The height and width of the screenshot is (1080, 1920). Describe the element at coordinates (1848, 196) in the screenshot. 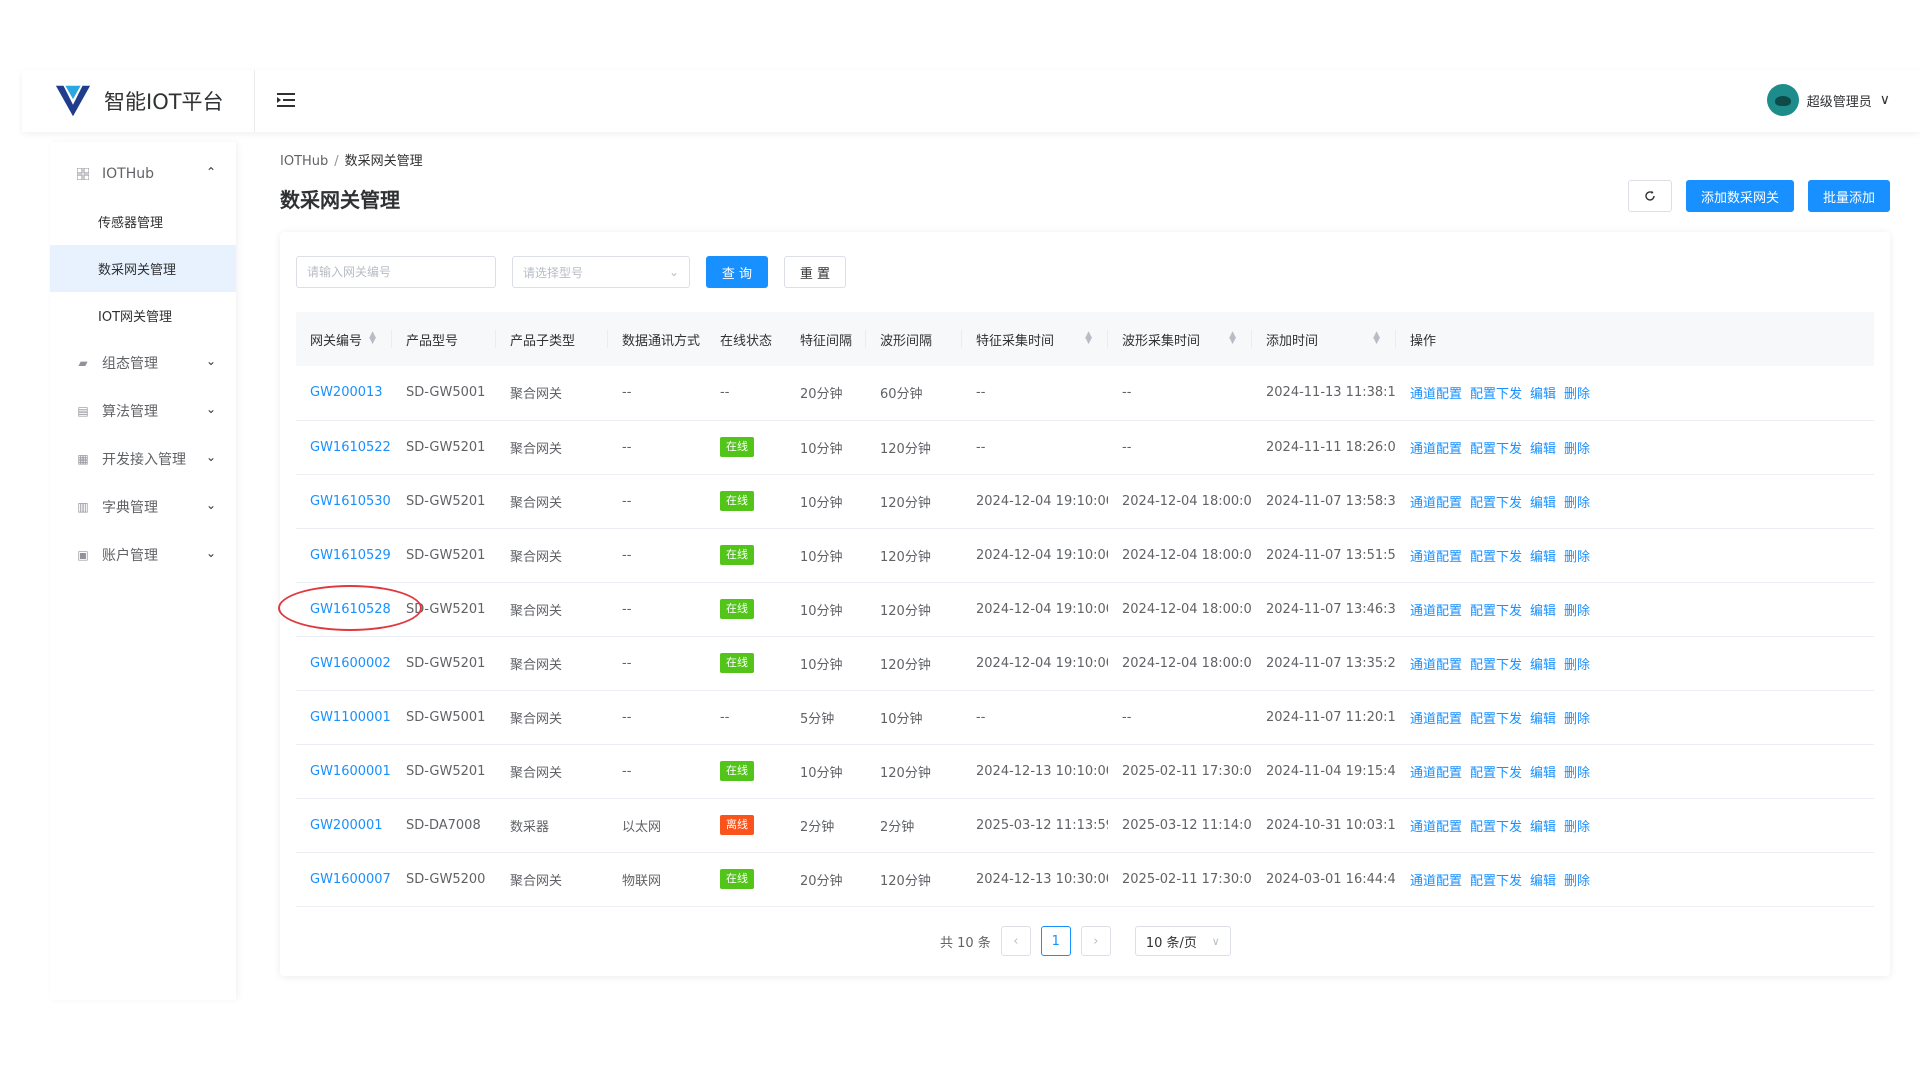

I see `batch-add-button: 批量添加` at that location.